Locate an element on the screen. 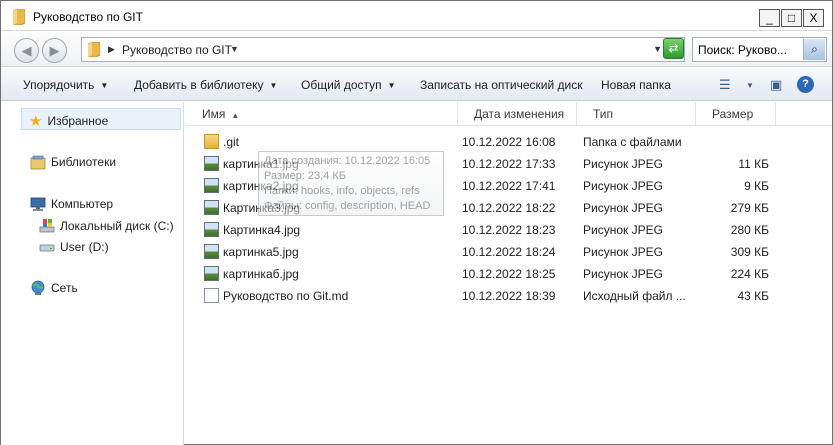 Image resolution: width=833 pixels, height=445 pixels. burn-button: Записать на оптический диск is located at coordinates (501, 85).